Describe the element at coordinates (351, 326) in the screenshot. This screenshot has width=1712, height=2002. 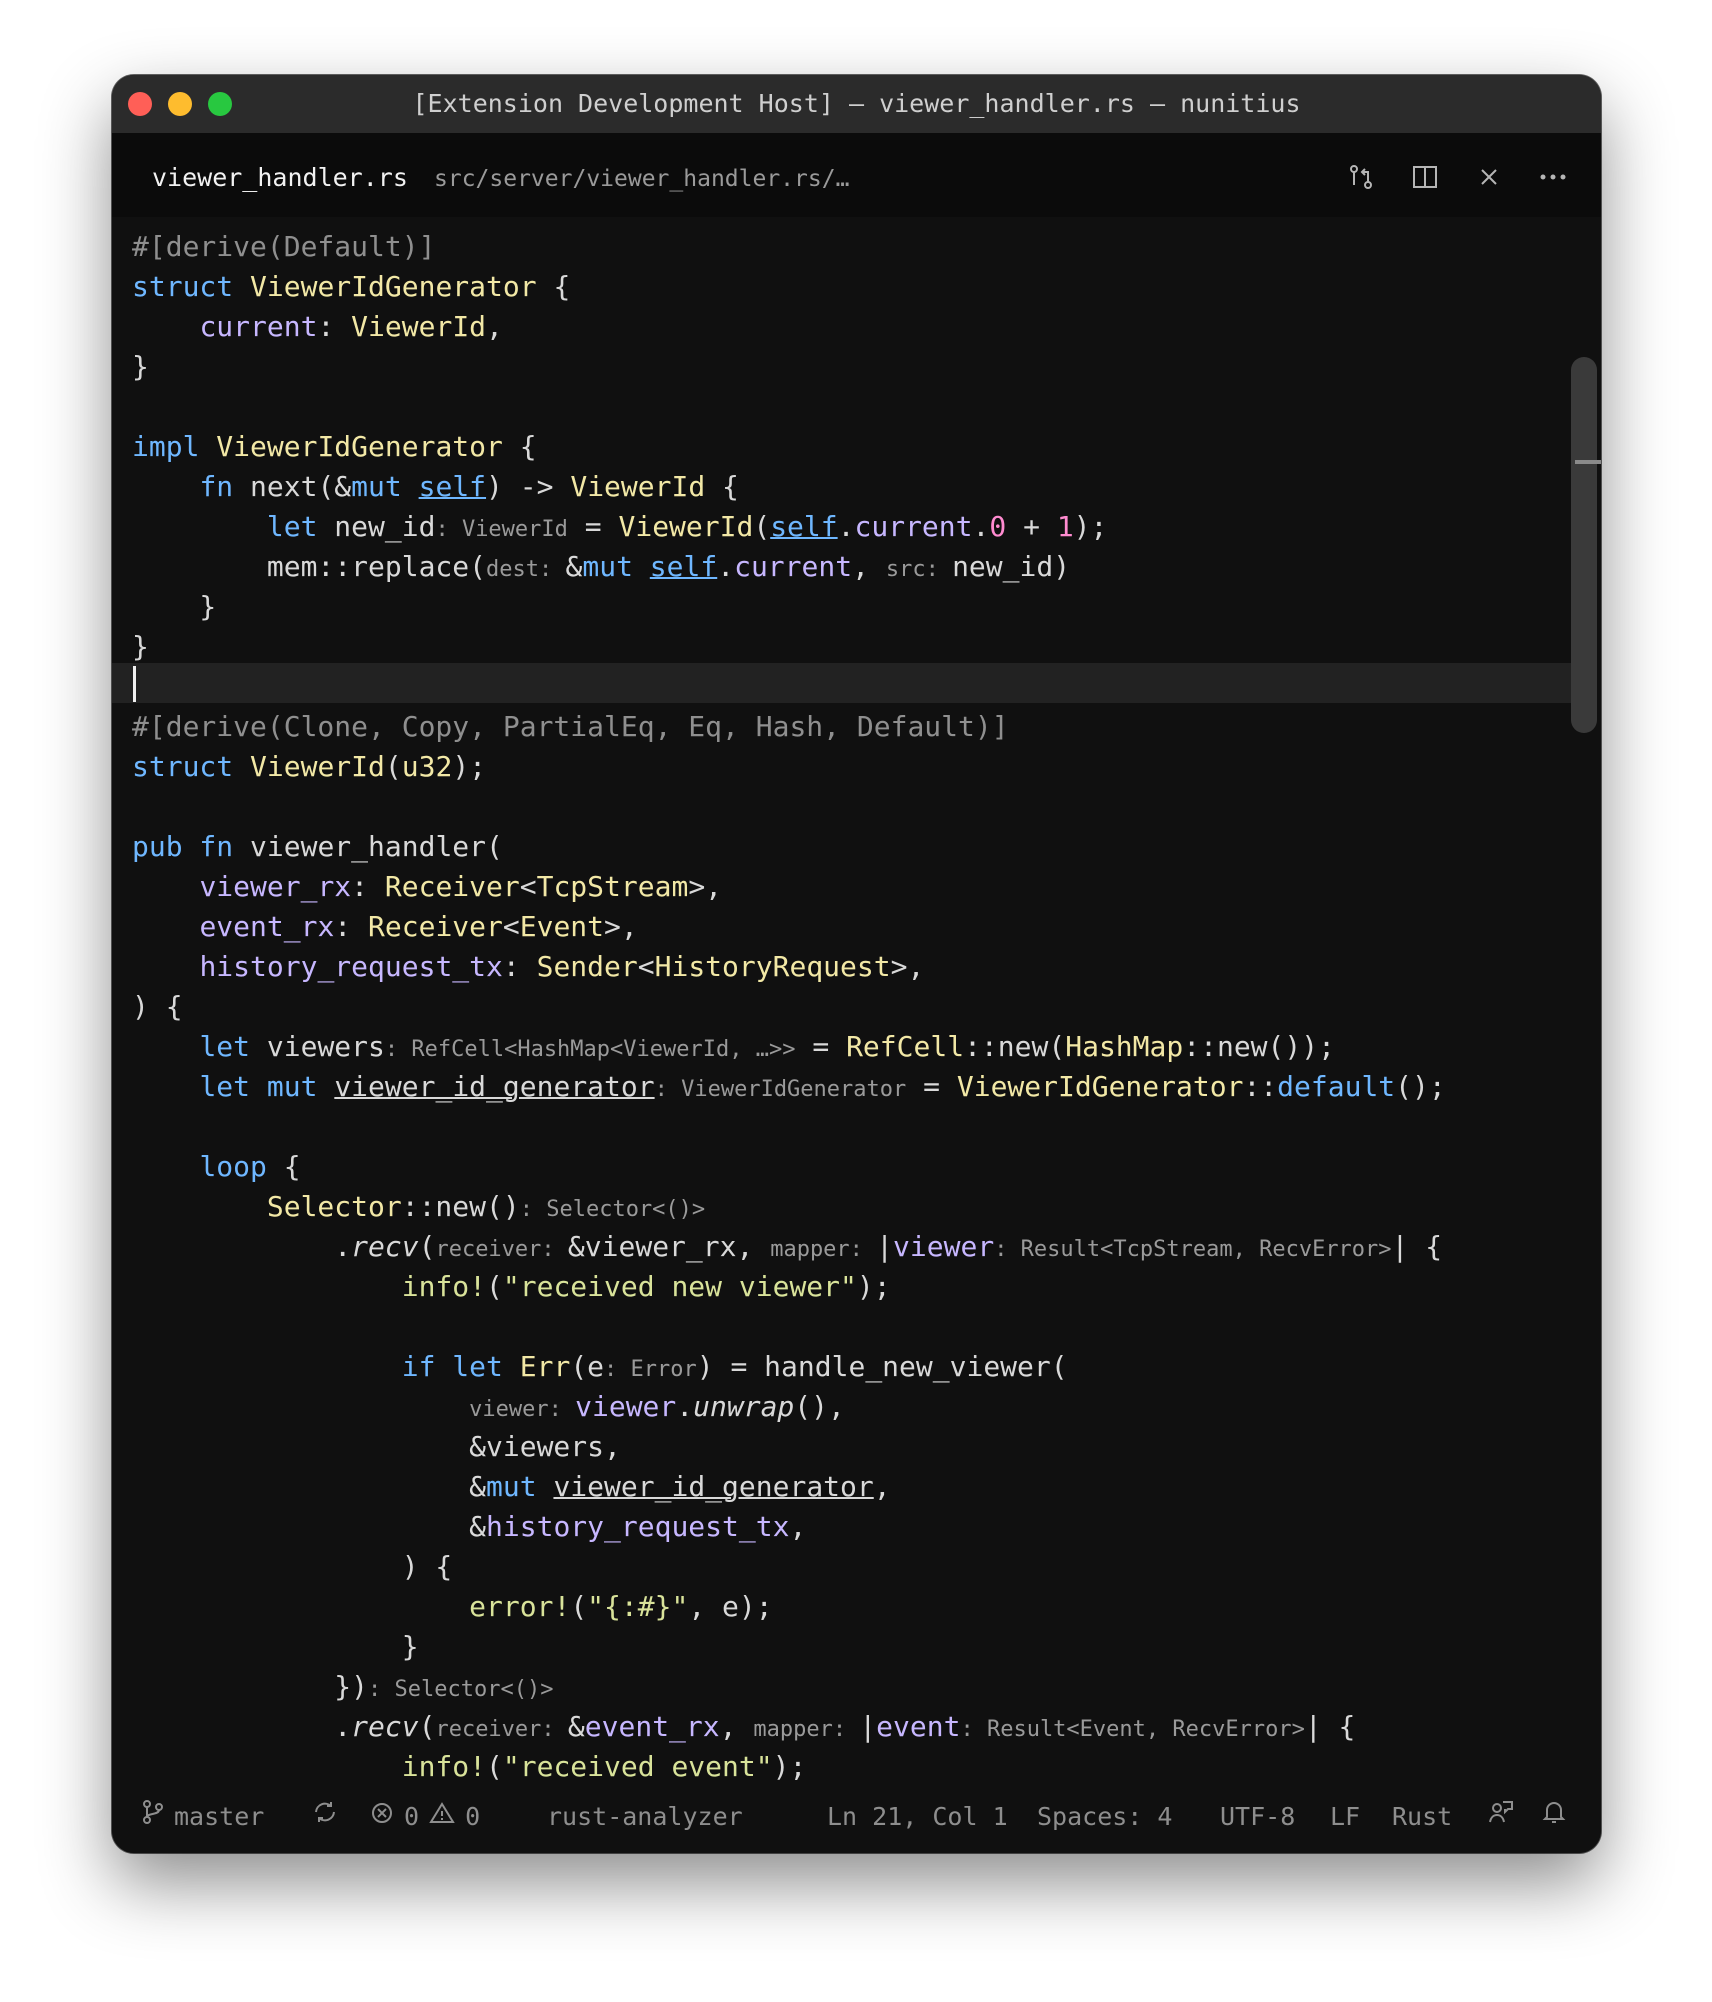
I see `code-line: current: ViewerId,` at that location.